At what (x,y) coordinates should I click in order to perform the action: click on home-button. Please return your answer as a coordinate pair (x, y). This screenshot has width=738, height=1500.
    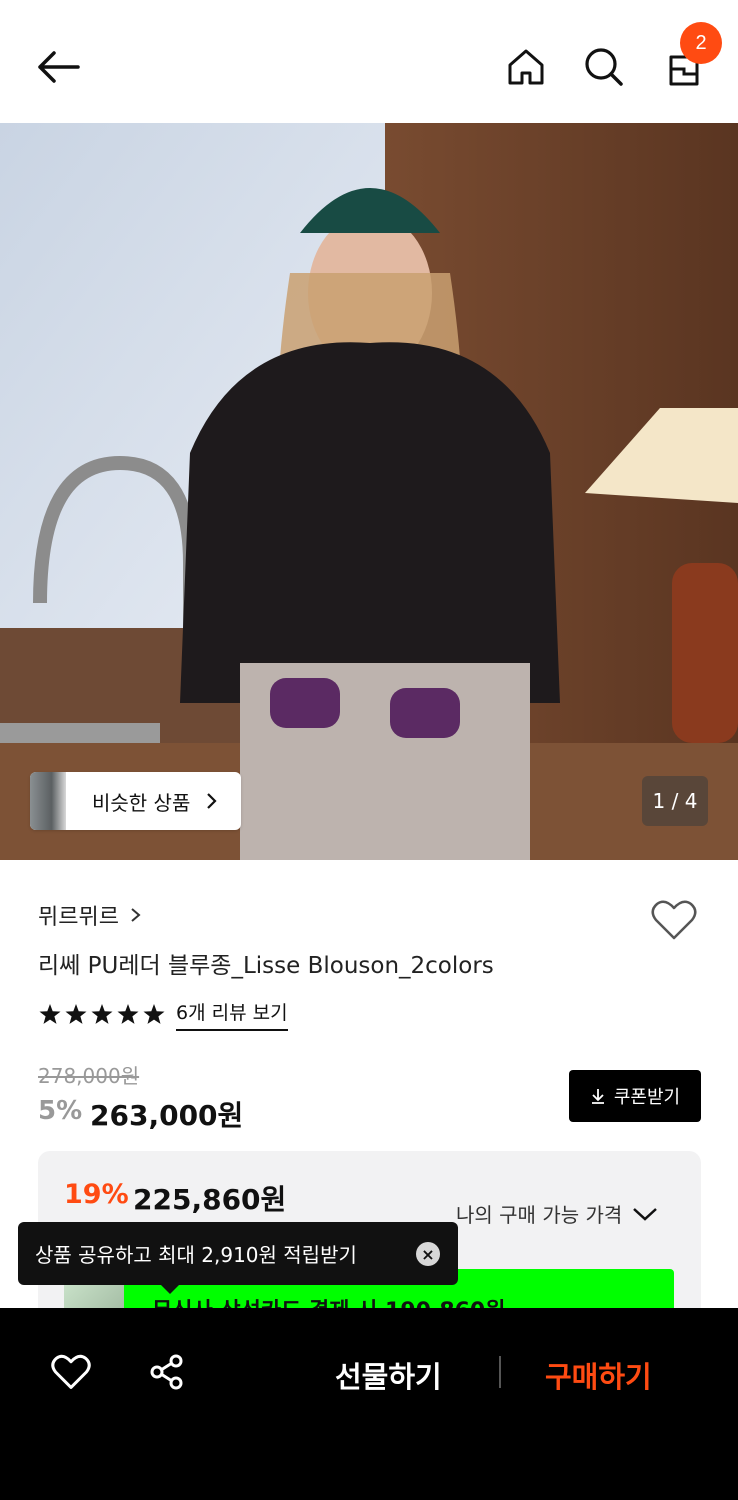
    Looking at the image, I should click on (526, 67).